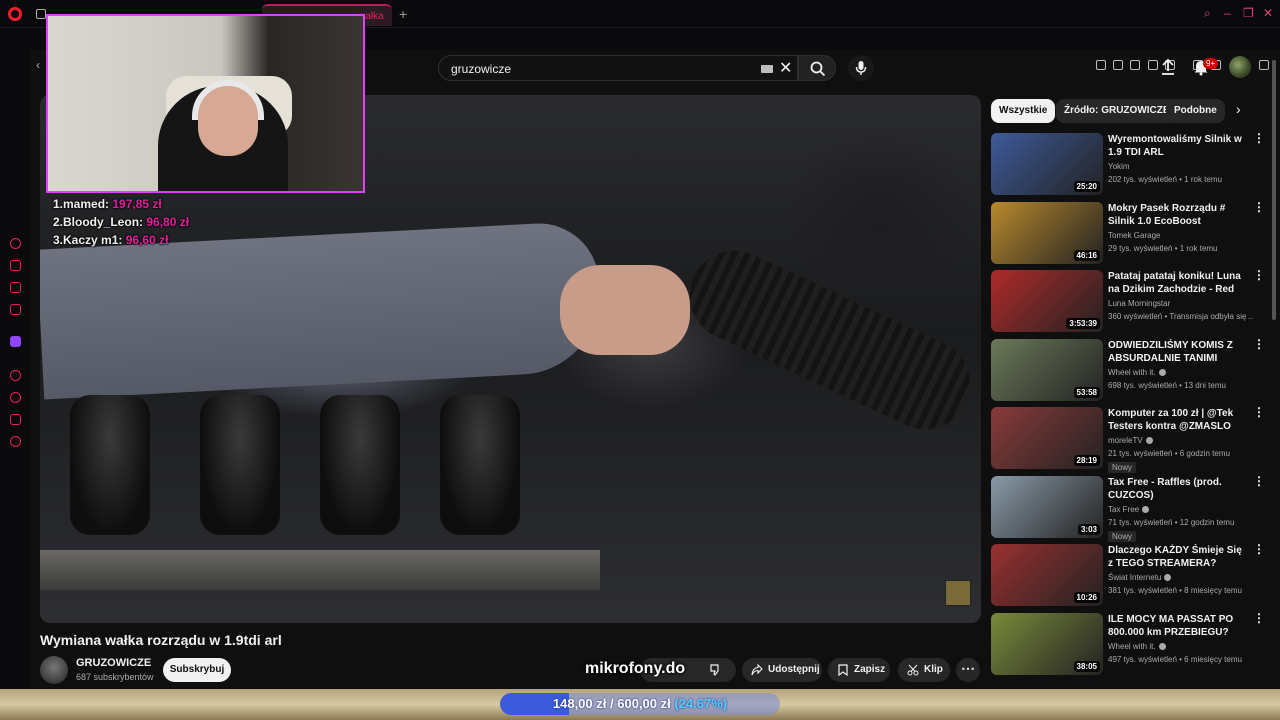 This screenshot has width=1280, height=720. Describe the element at coordinates (1175, 659) in the screenshot. I see `recommendation-meta: 497 tys. wyświetleń • 6 miesięcy temu` at that location.